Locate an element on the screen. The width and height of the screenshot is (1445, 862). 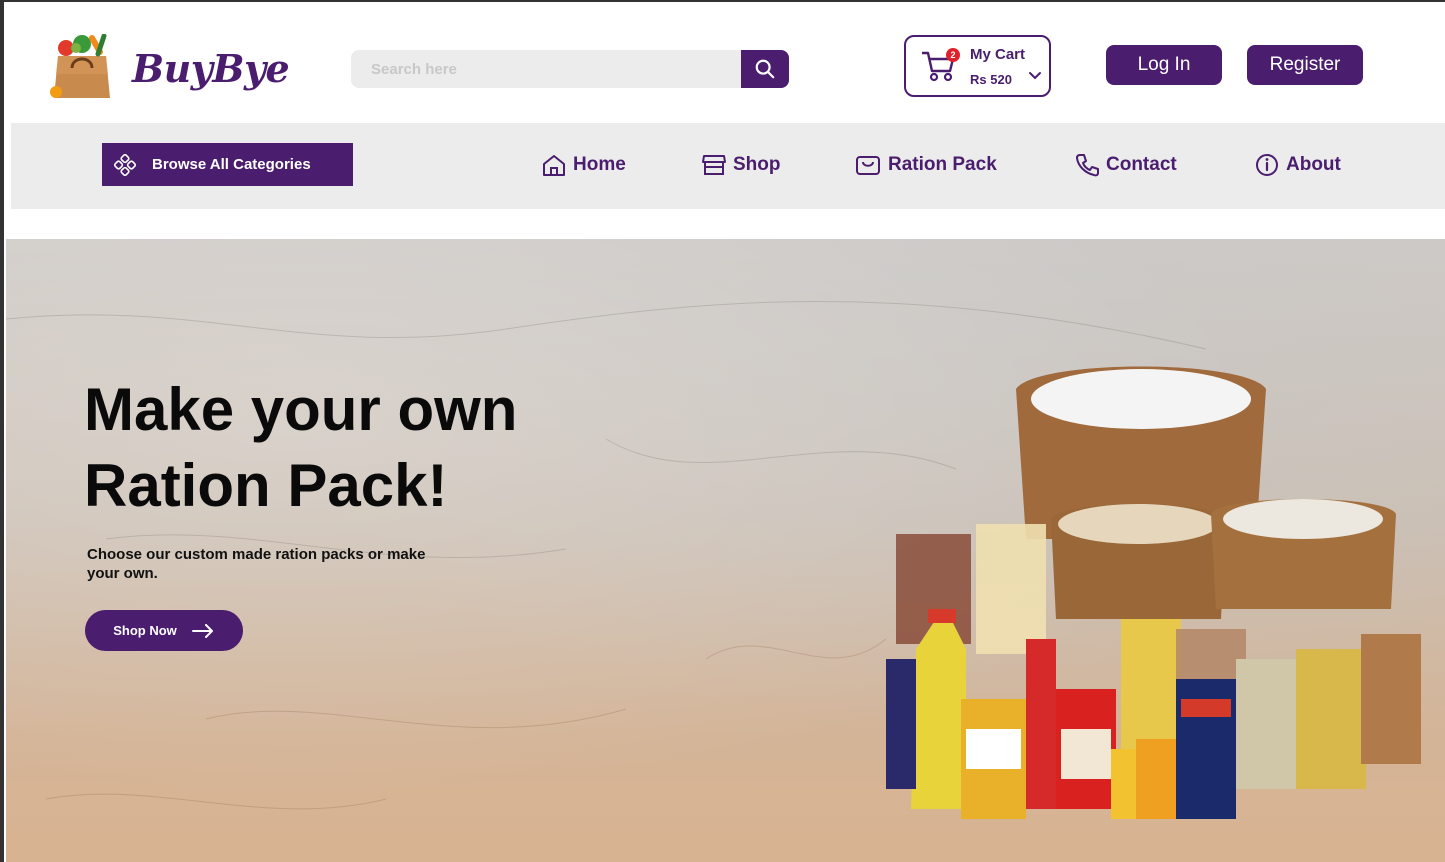
cart-count-badge: 2 is located at coordinates (953, 55).